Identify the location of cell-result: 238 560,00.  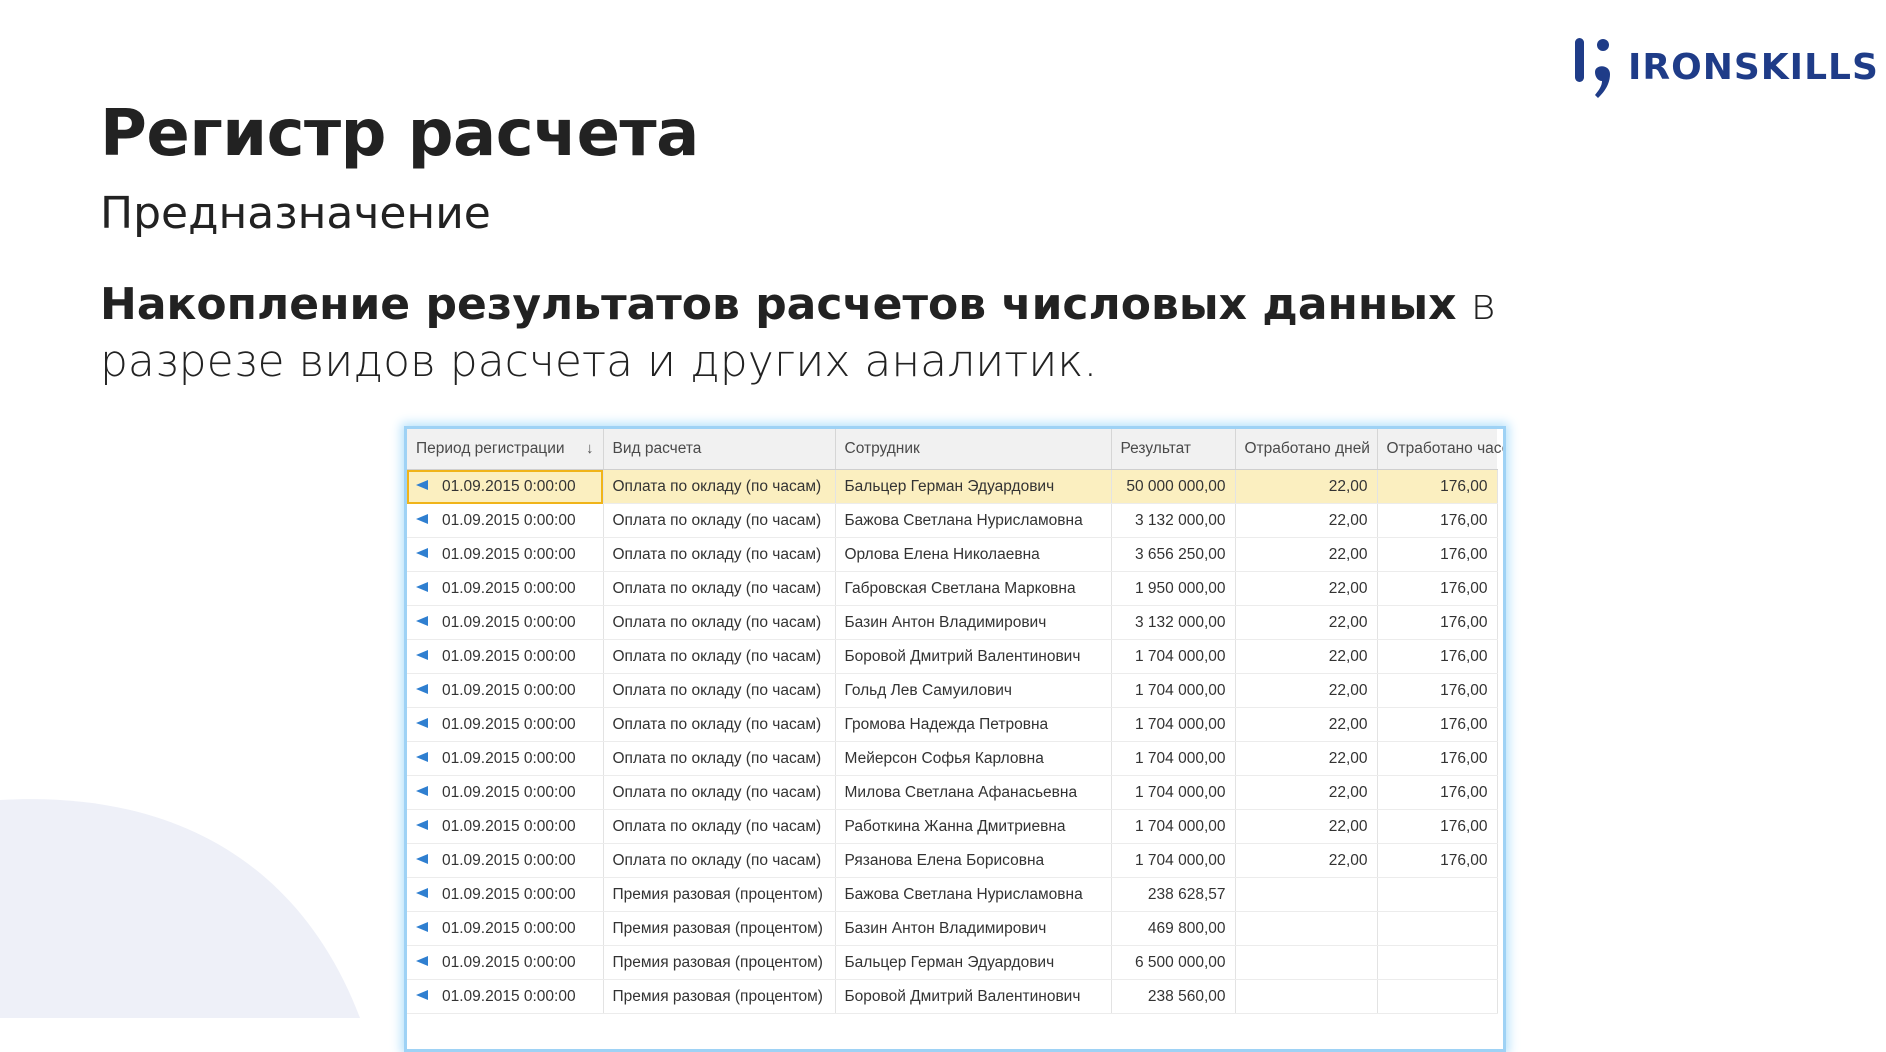
(1173, 996).